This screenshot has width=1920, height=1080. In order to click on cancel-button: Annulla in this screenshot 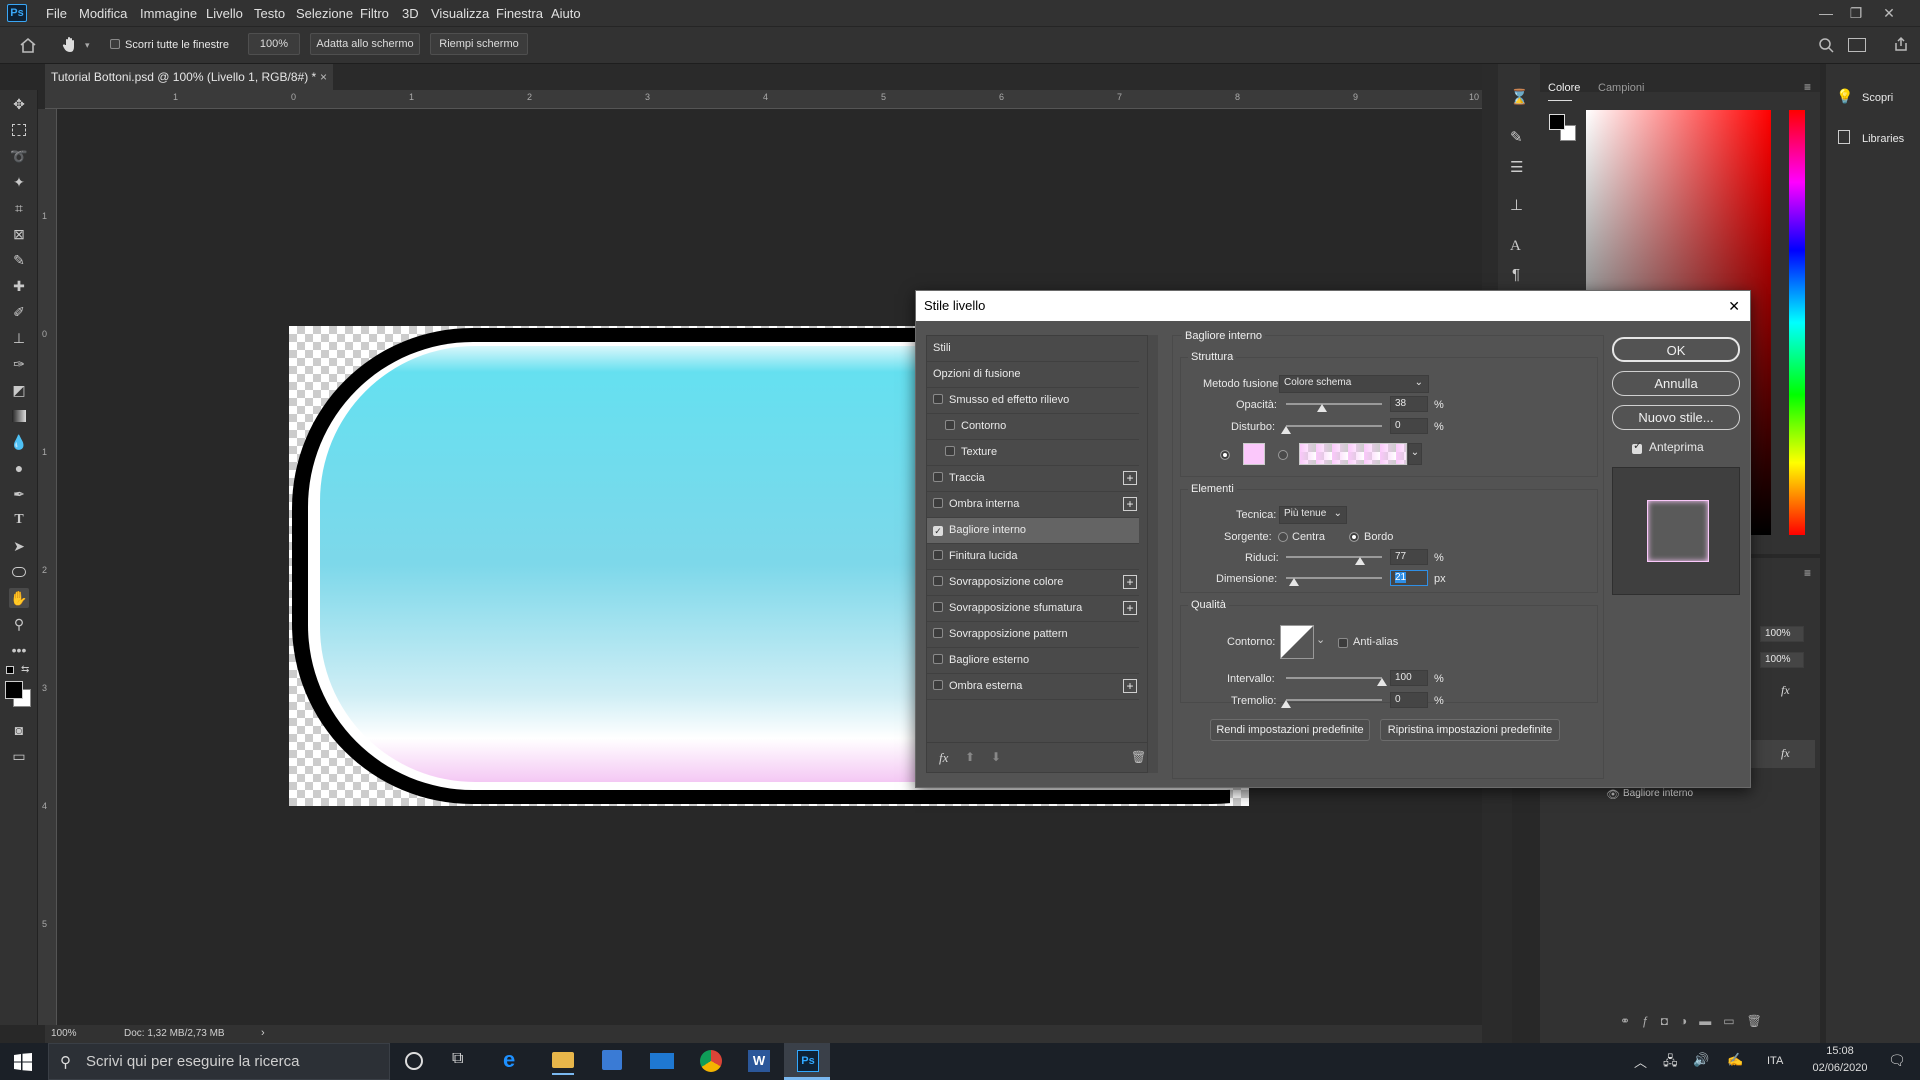, I will do `click(1676, 383)`.